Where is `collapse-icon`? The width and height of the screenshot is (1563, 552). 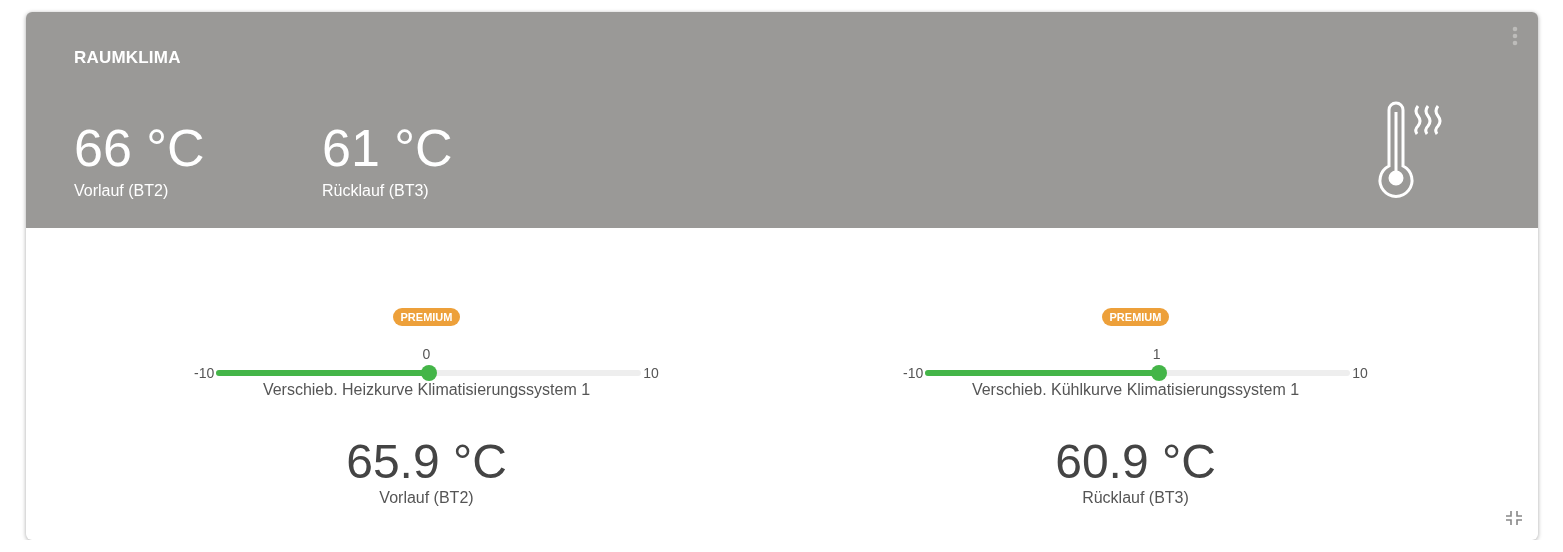
collapse-icon is located at coordinates (1514, 518).